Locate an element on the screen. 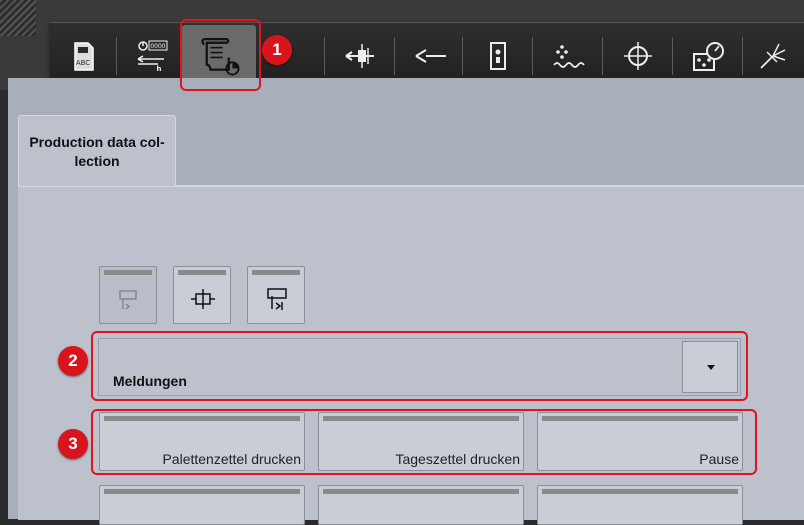  toolbar-counter-button: 0000 h is located at coordinates (152, 56).